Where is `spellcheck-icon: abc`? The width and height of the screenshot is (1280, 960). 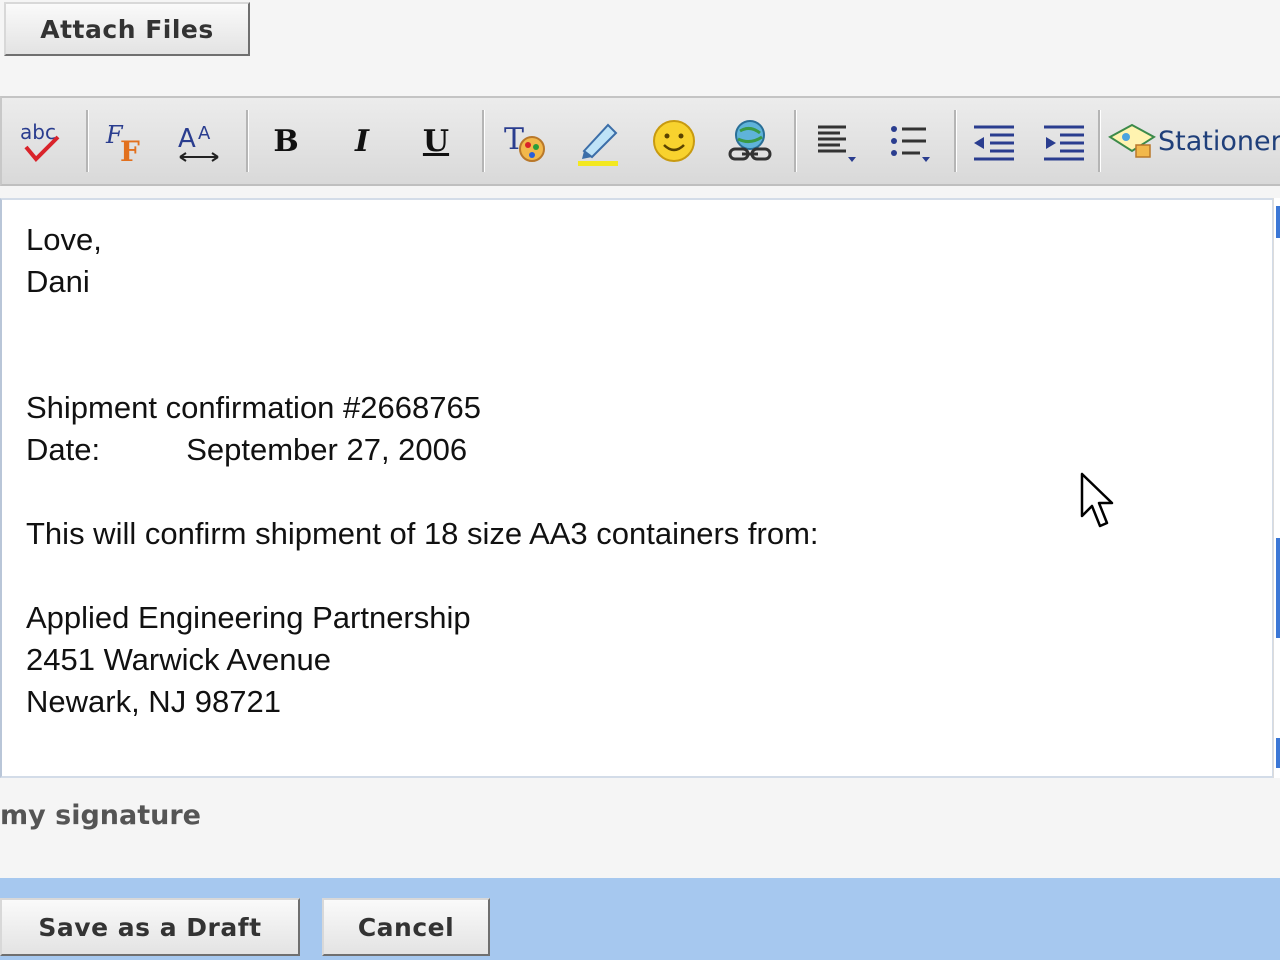
spellcheck-icon: abc is located at coordinates (42, 141).